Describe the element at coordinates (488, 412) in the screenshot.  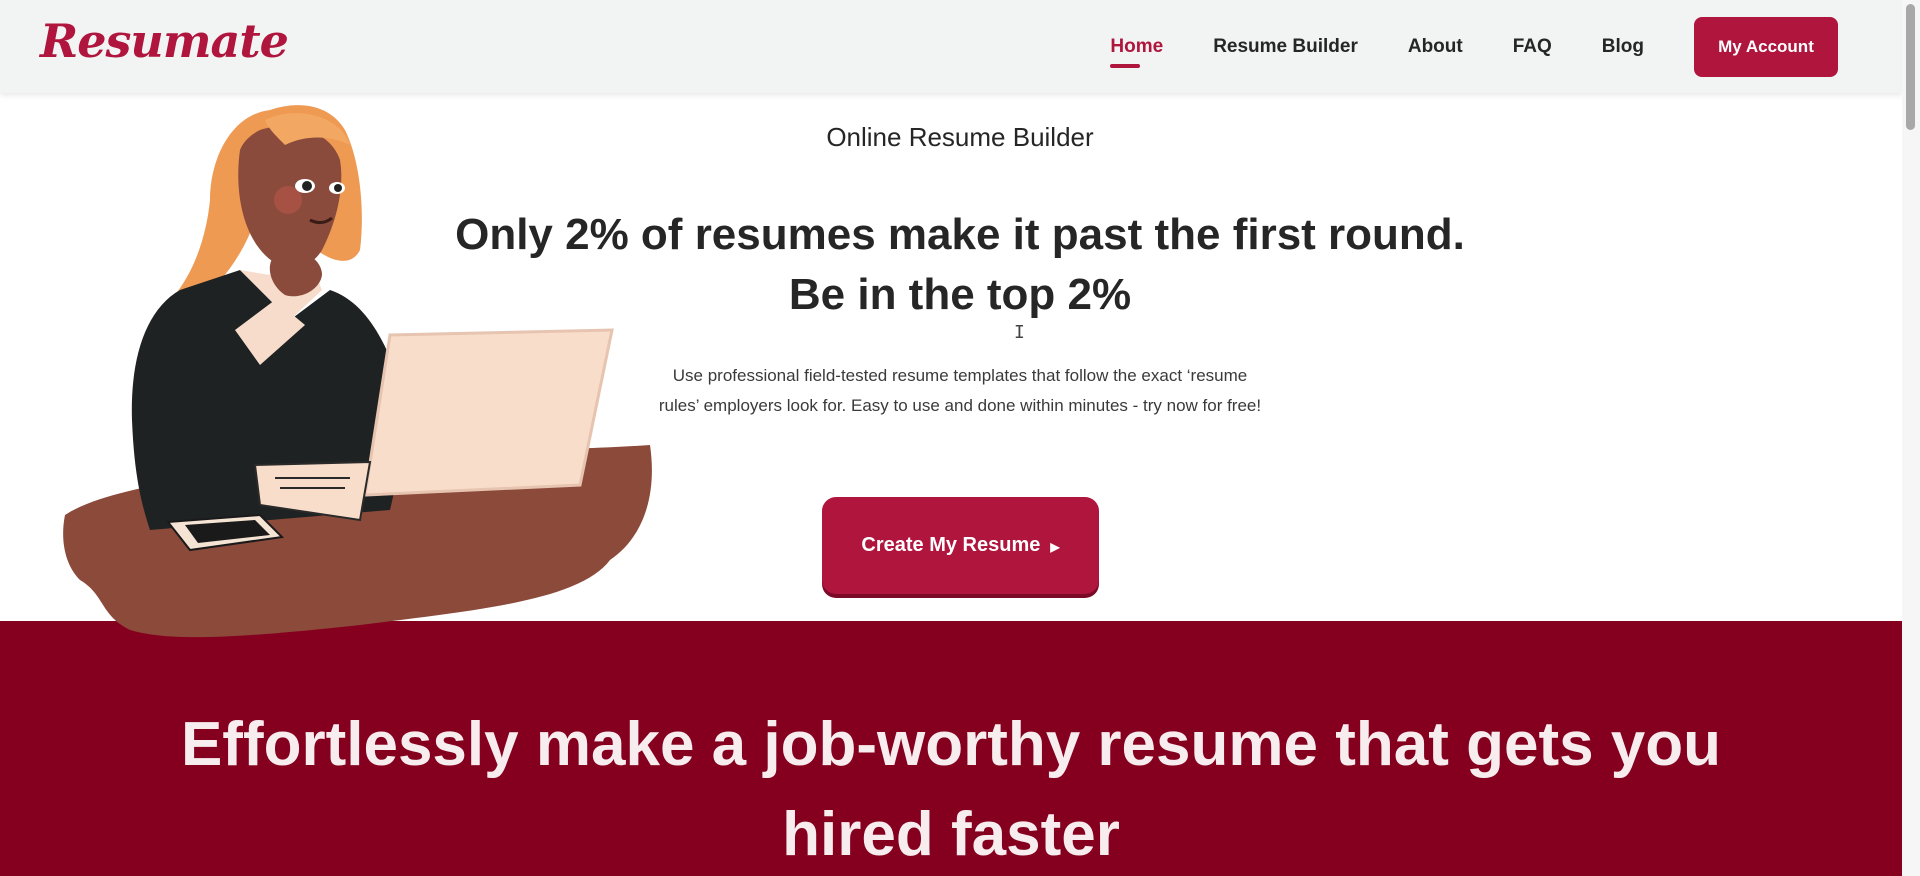
I see `laptop-screen-shape` at that location.